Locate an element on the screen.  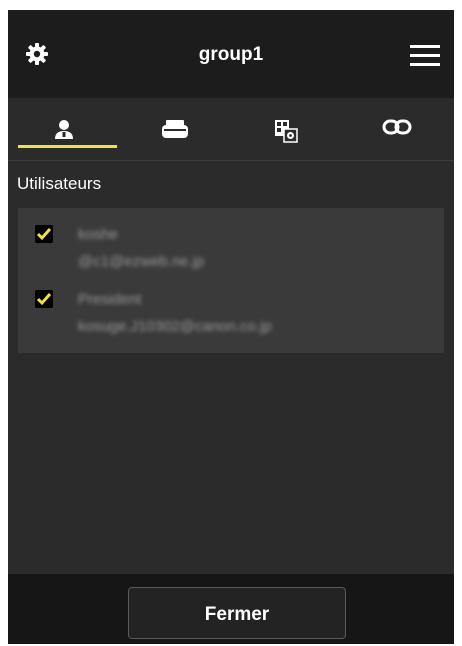
link-icon is located at coordinates (396, 127).